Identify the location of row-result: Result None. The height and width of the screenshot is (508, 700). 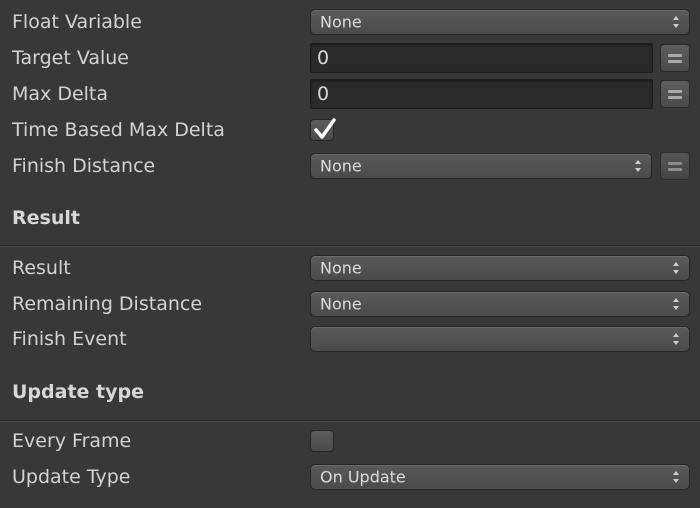
(350, 268).